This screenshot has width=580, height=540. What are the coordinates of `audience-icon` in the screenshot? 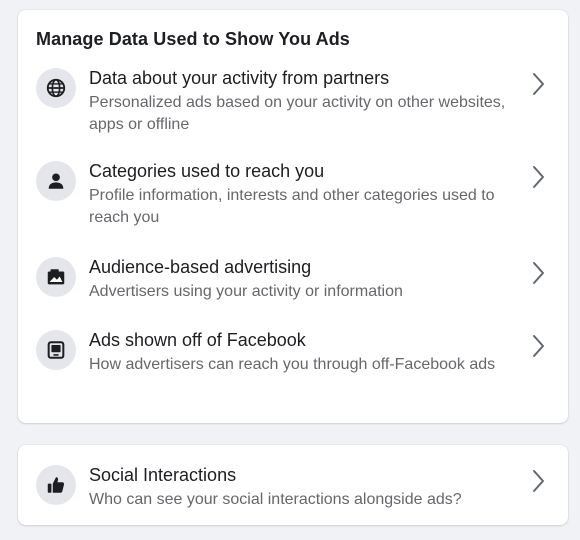 It's located at (56, 277).